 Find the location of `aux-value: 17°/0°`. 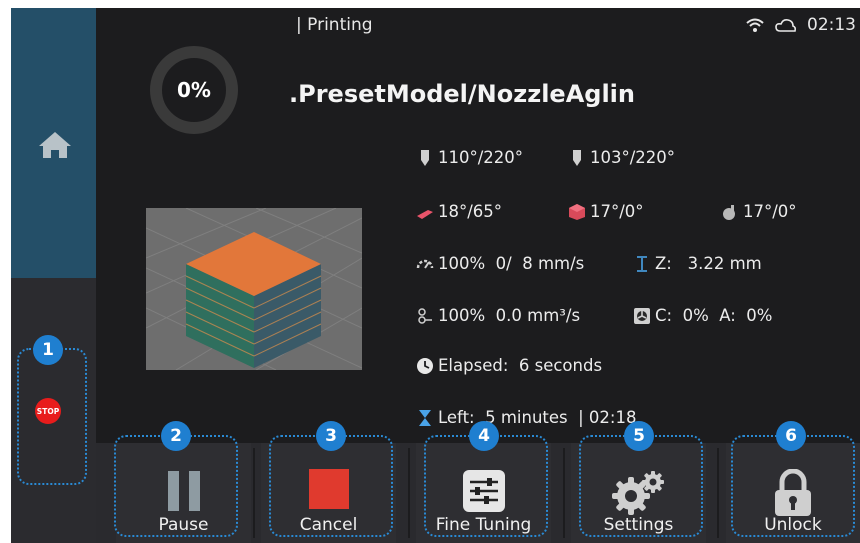

aux-value: 17°/0° is located at coordinates (770, 211).